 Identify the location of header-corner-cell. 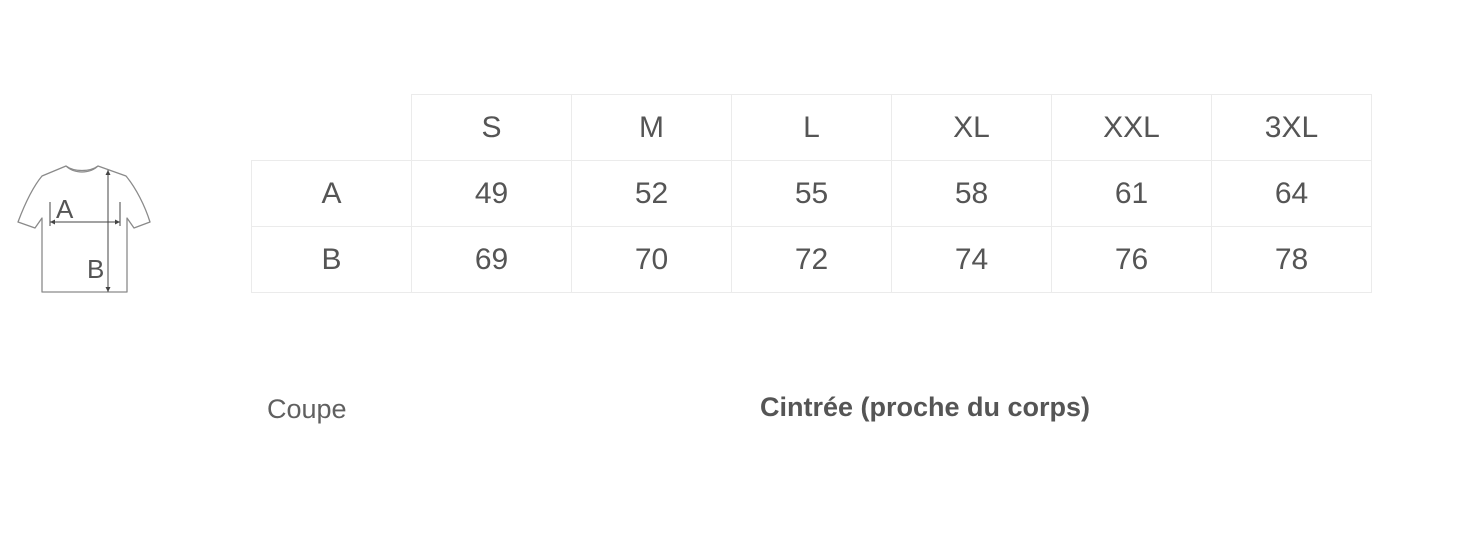
(331, 127).